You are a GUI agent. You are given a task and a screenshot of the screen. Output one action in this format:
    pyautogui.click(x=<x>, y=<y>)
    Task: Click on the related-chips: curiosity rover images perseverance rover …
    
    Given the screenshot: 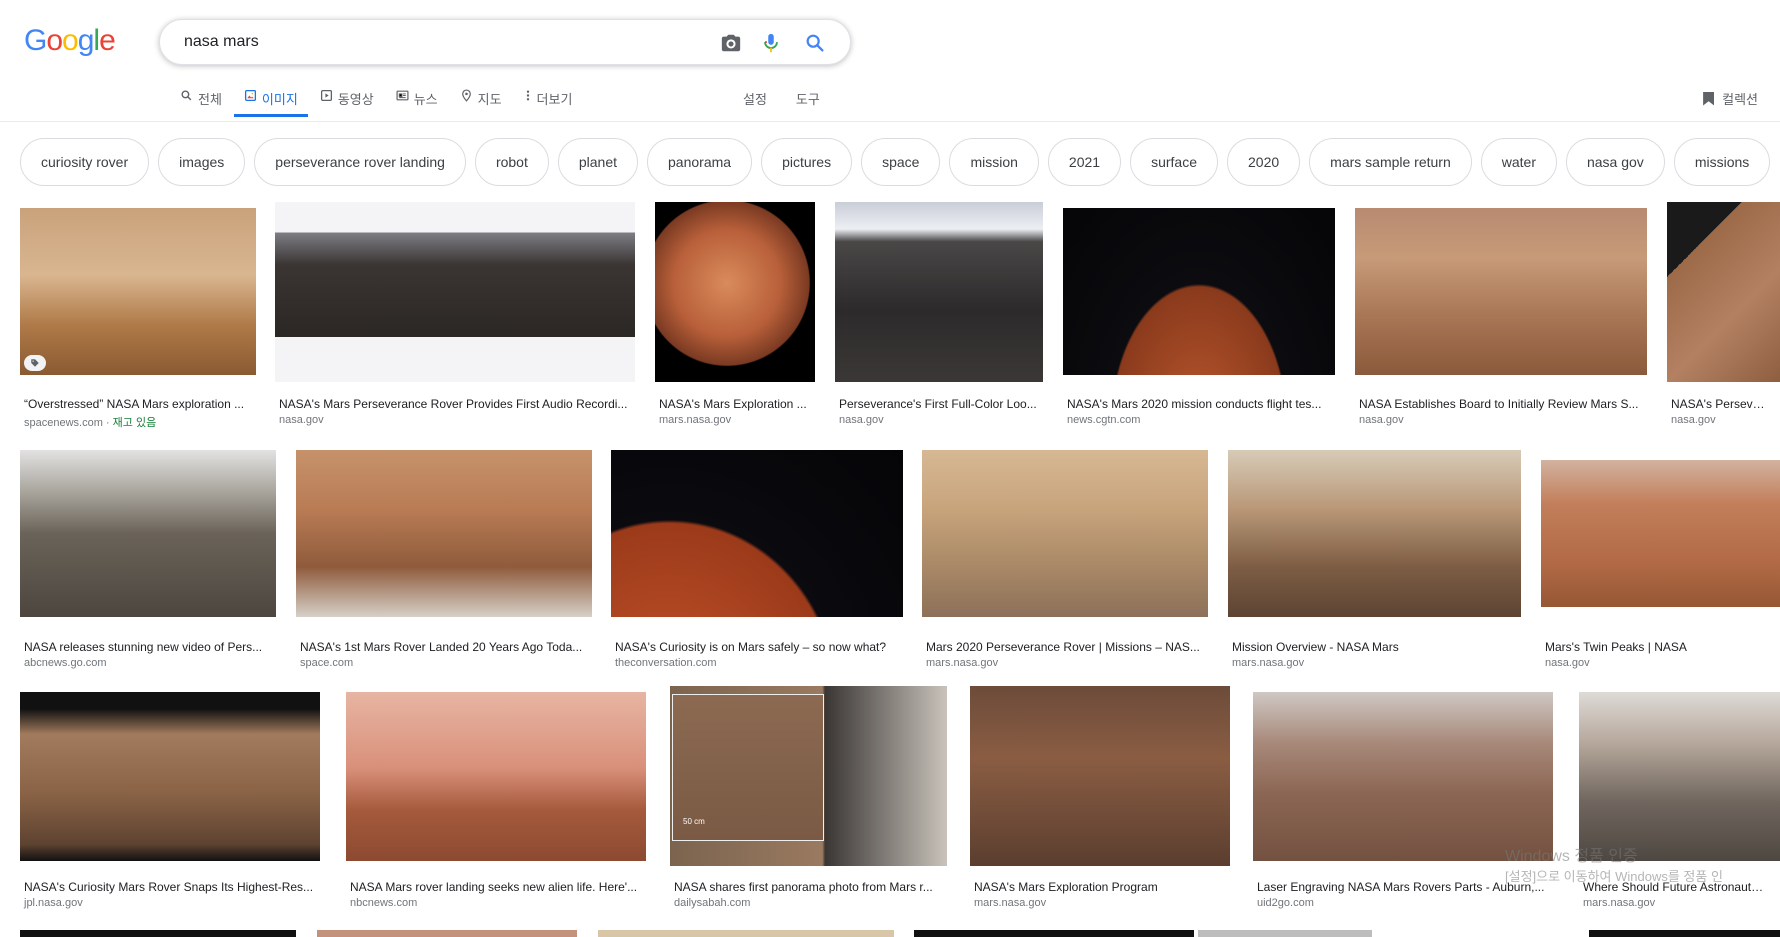 What is the action you would take?
    pyautogui.click(x=899, y=162)
    